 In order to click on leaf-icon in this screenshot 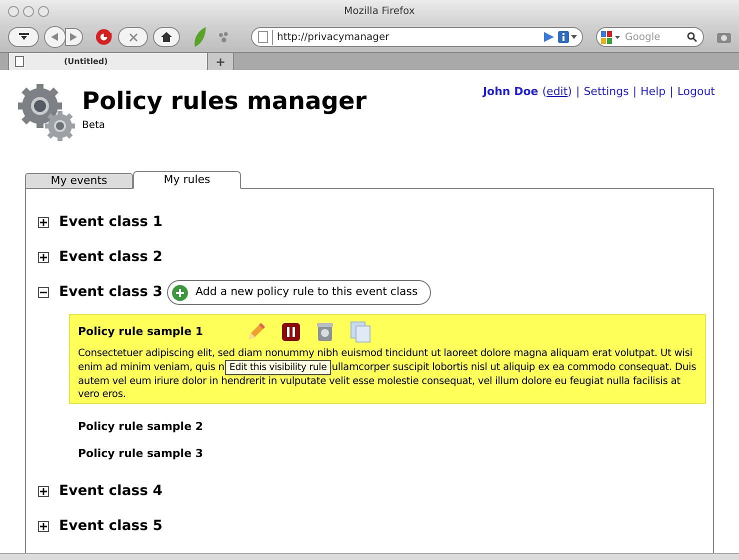, I will do `click(200, 37)`.